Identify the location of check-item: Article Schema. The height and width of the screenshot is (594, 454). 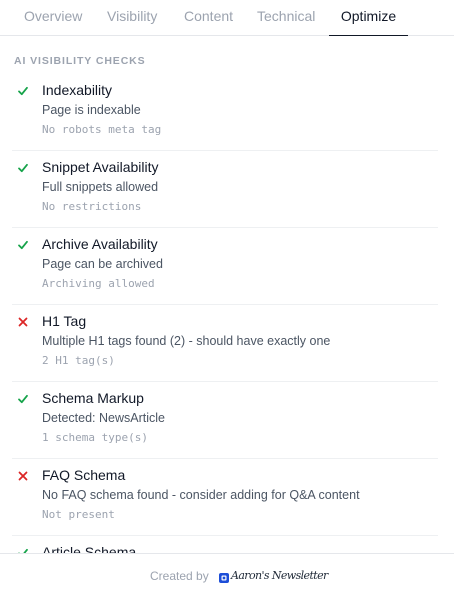
(225, 544).